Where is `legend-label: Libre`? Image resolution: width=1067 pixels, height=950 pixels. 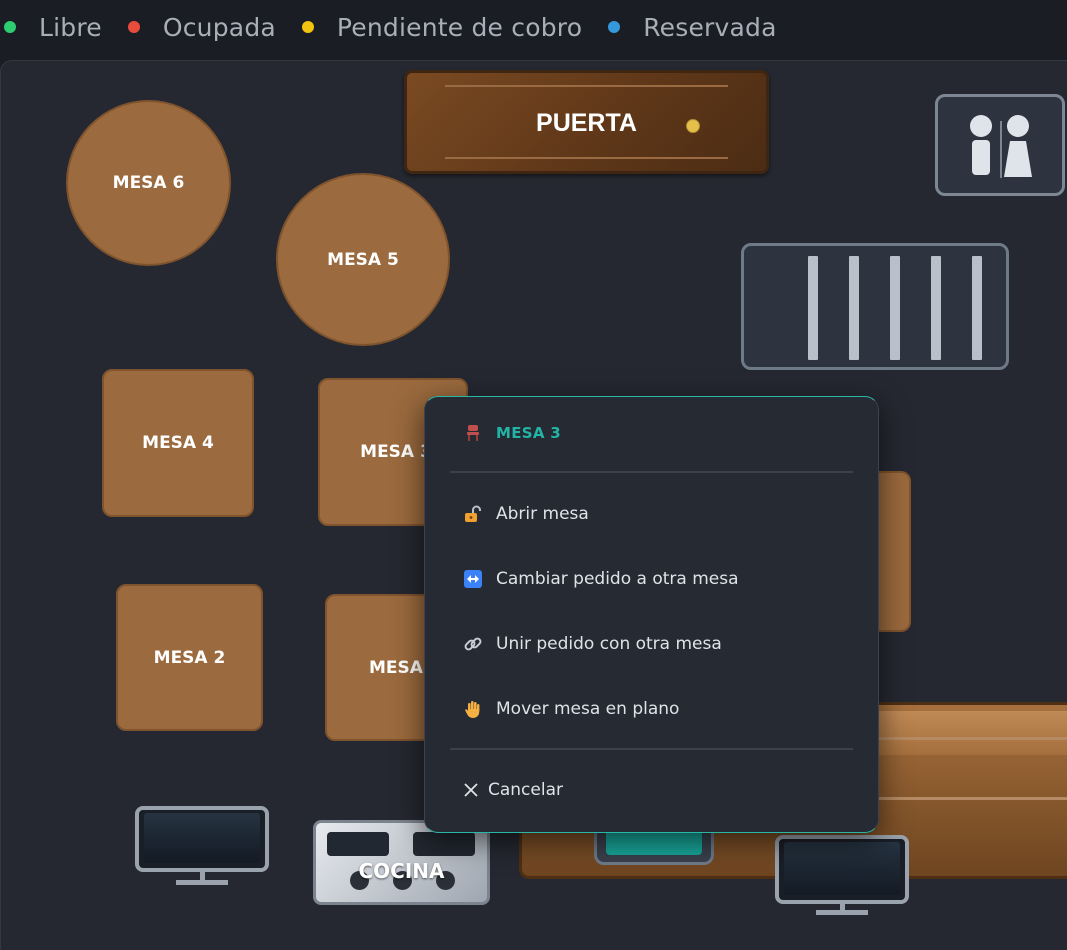 legend-label: Libre is located at coordinates (70, 27).